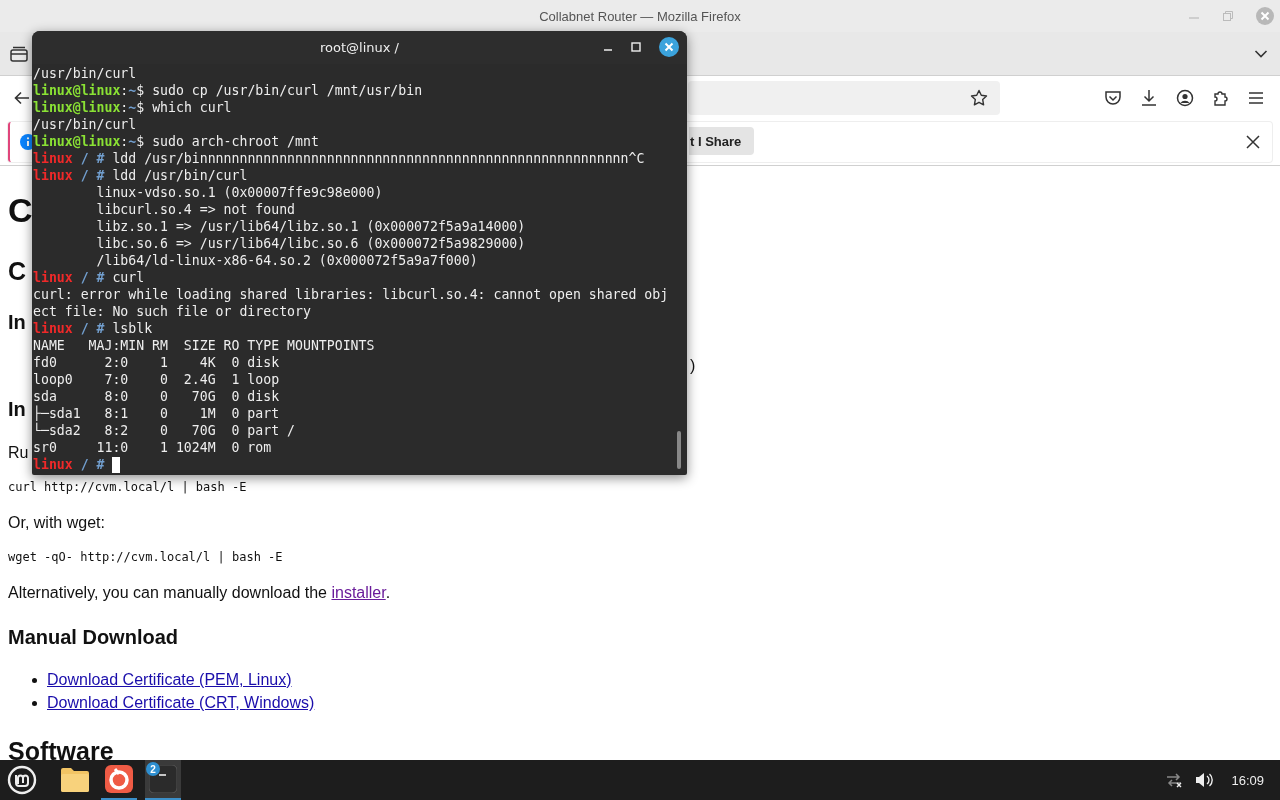  Describe the element at coordinates (1204, 780) in the screenshot. I see `volume-icon` at that location.